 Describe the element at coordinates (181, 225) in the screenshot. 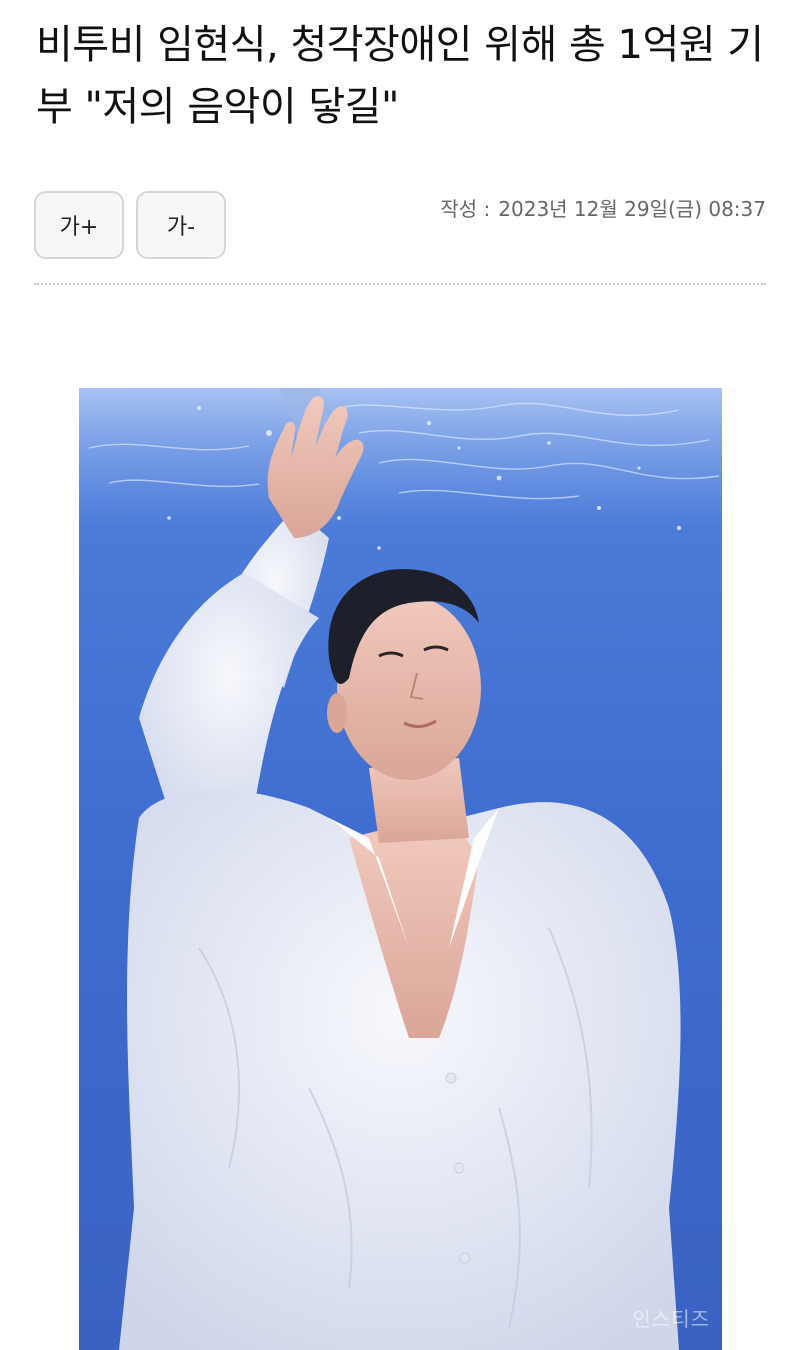

I see `font-decrease-button: 가-` at that location.